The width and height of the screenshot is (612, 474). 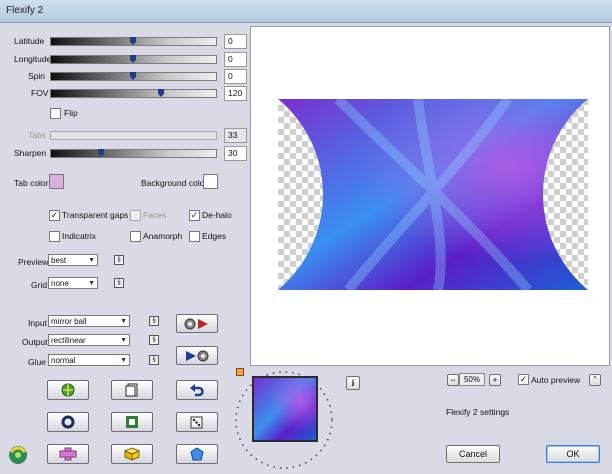 I want to click on preview-mode-label: Preview, so click(x=33, y=262).